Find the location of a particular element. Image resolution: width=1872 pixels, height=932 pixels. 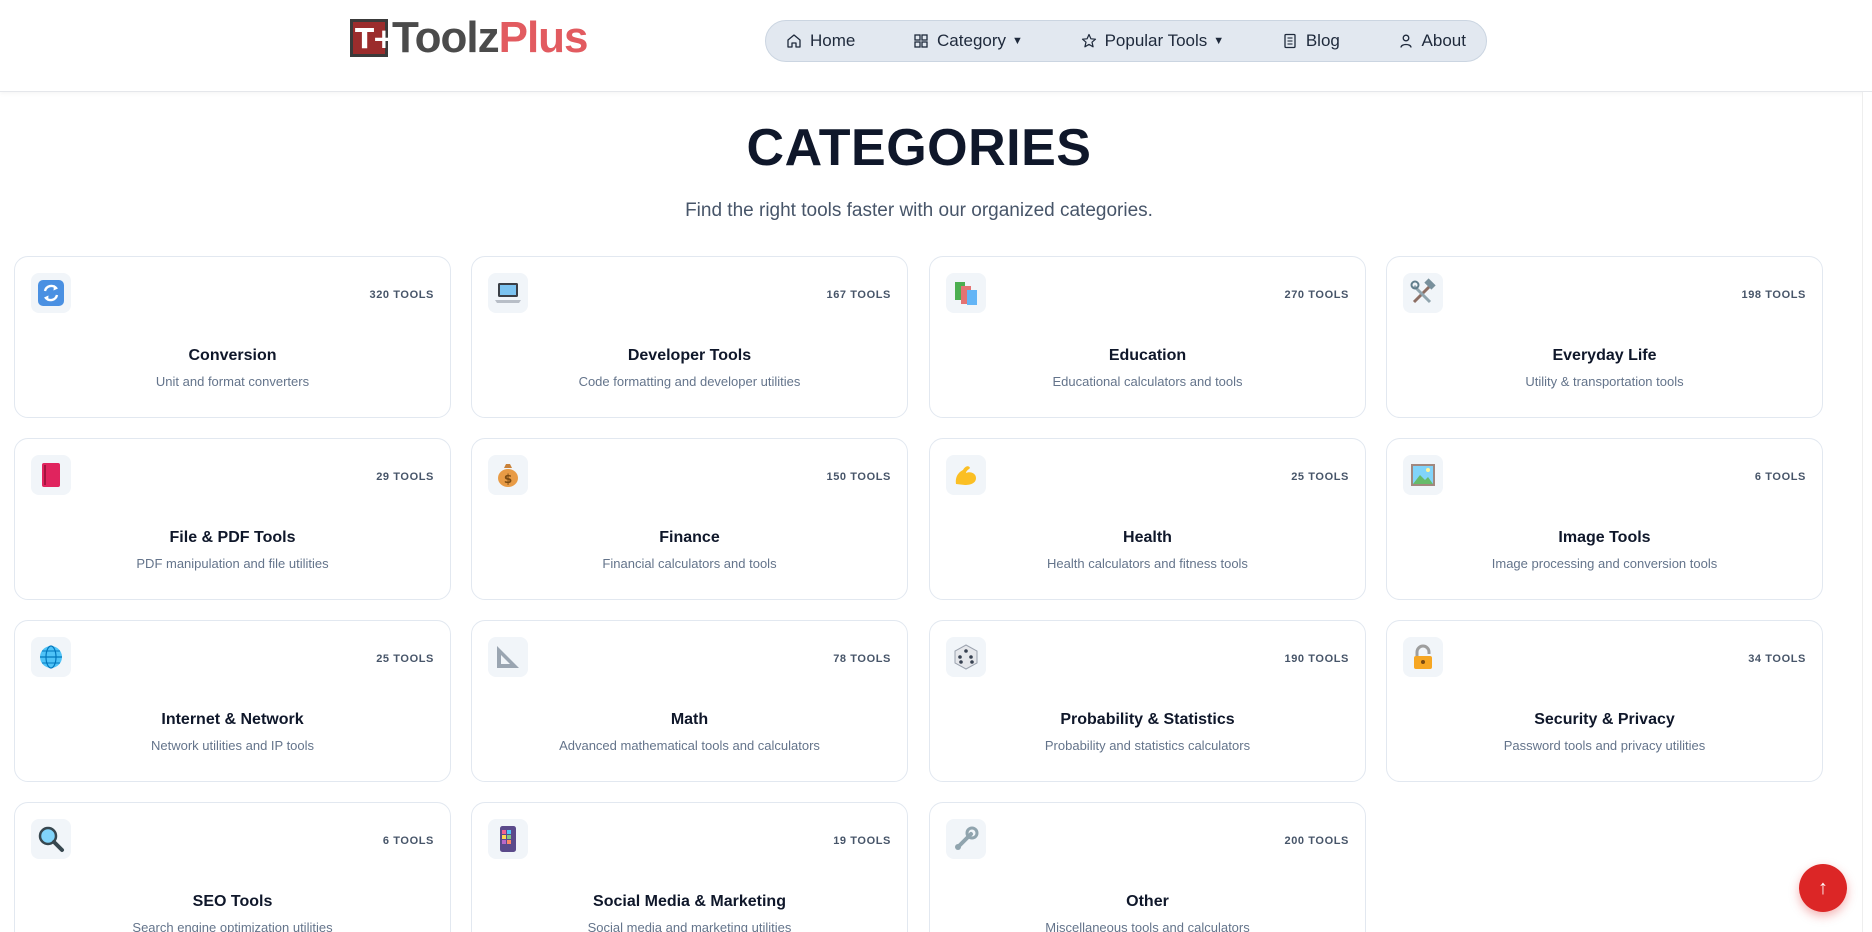

grid-icon is located at coordinates (921, 41).